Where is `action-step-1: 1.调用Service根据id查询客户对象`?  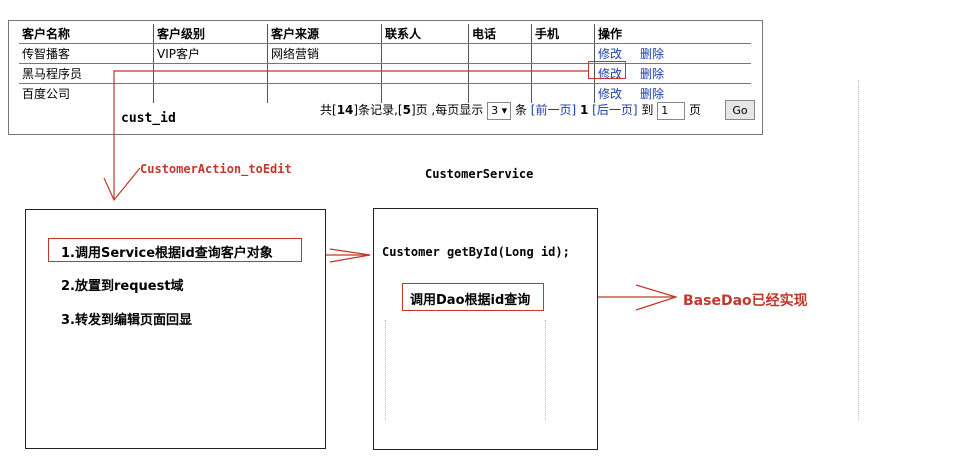
action-step-1: 1.调用Service根据id查询客户对象 is located at coordinates (167, 253).